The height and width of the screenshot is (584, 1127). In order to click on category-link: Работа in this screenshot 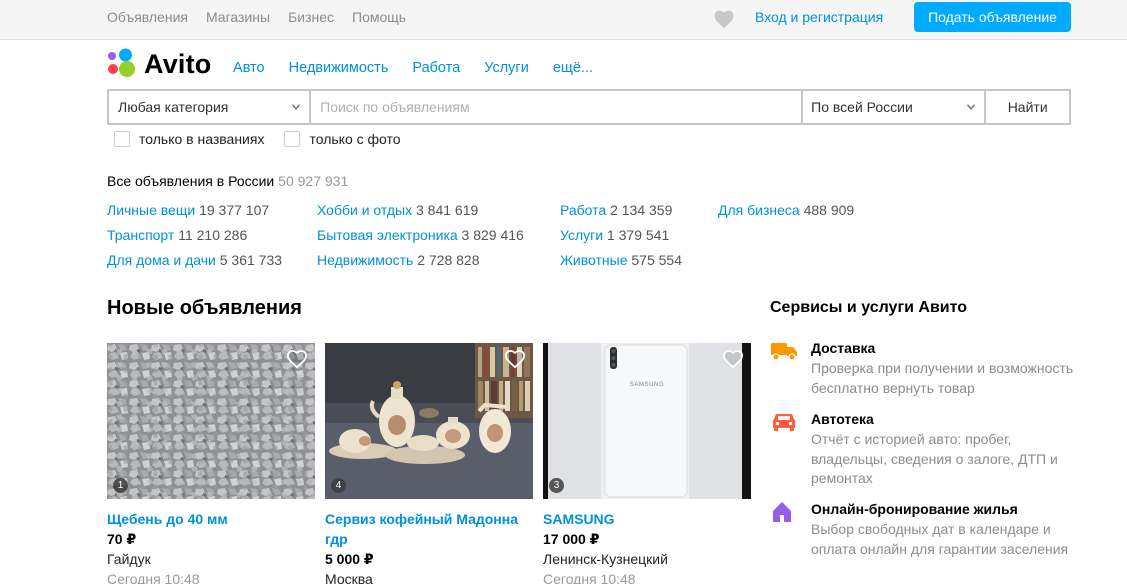, I will do `click(583, 210)`.